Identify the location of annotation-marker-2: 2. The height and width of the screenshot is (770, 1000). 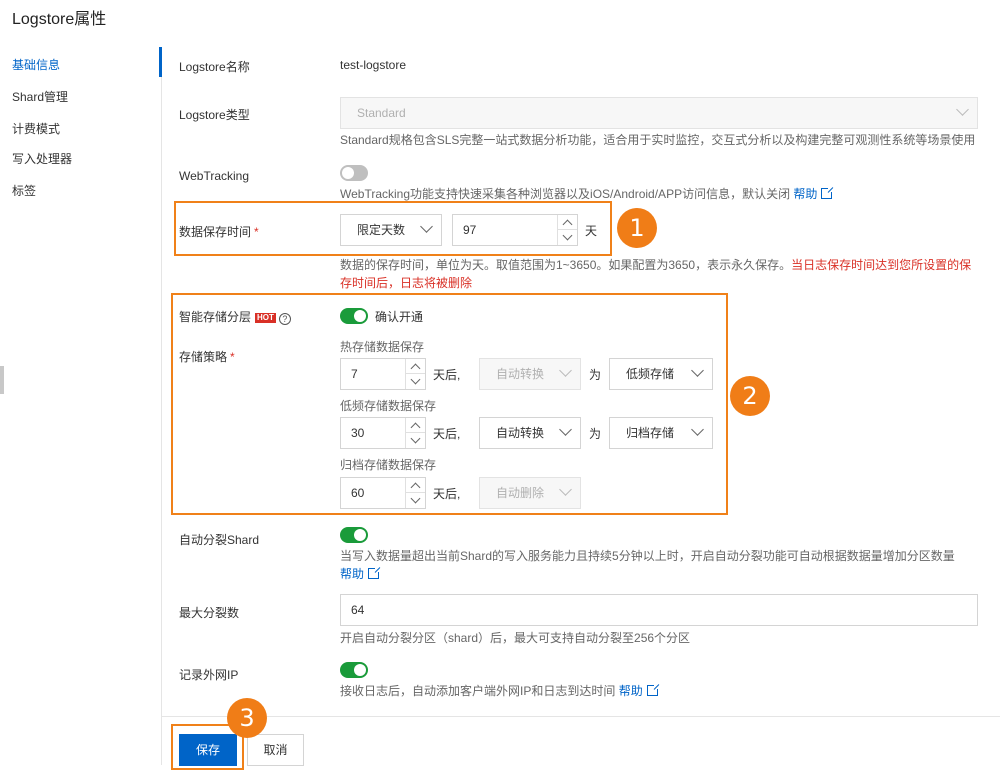
(750, 396).